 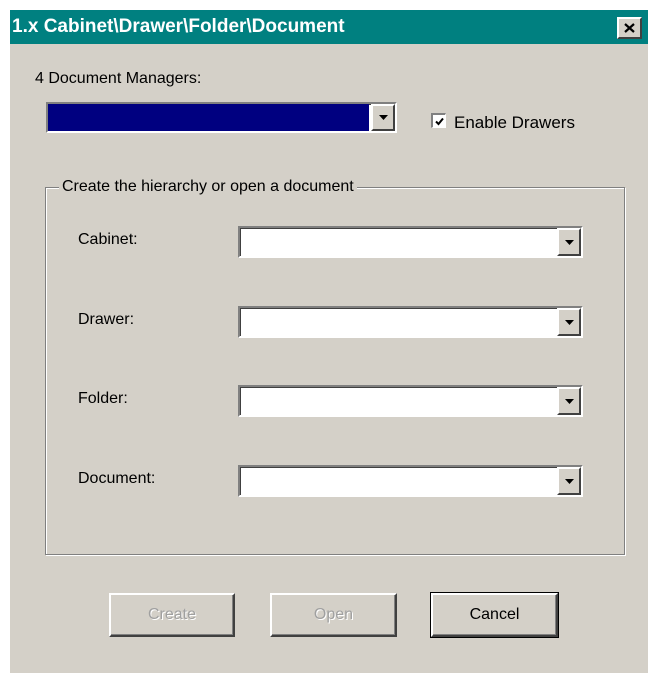 What do you see at coordinates (178, 26) in the screenshot?
I see `window-title: 1.x Cabinet\Drawer\Folder\Document` at bounding box center [178, 26].